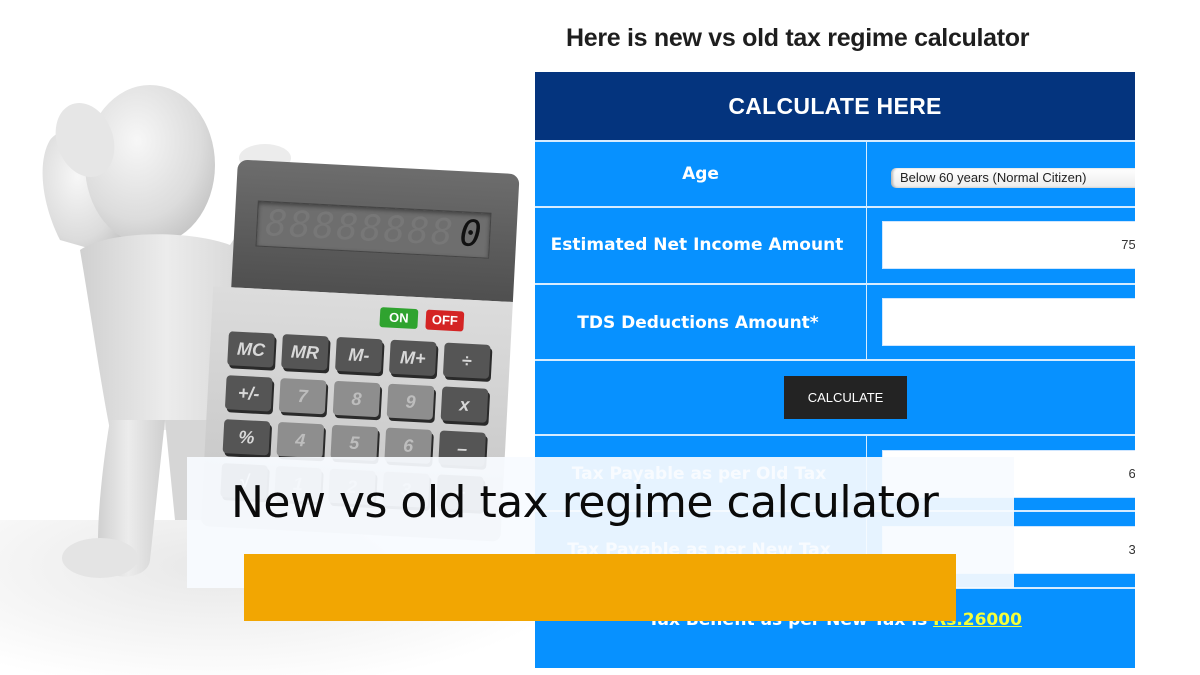 The width and height of the screenshot is (1200, 675). Describe the element at coordinates (354, 443) in the screenshot. I see `calculator-key: 5` at that location.